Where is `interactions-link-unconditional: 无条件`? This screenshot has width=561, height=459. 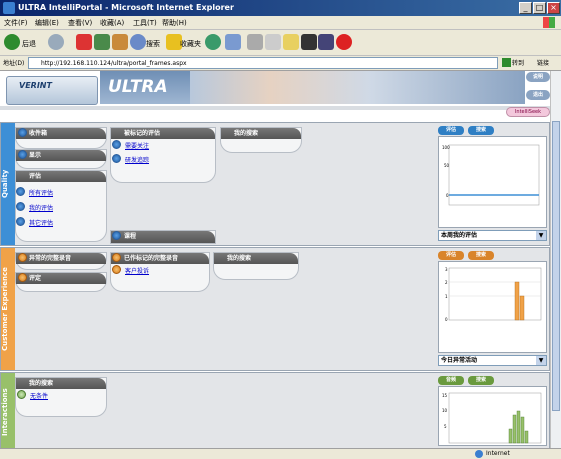 interactions-link-unconditional: 无条件 is located at coordinates (39, 395).